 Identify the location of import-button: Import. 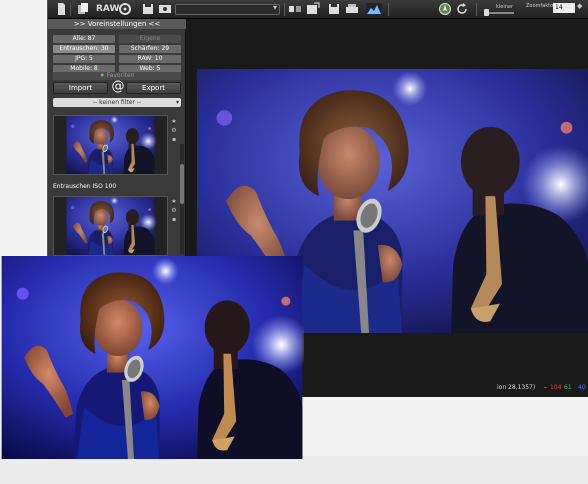
(80, 88).